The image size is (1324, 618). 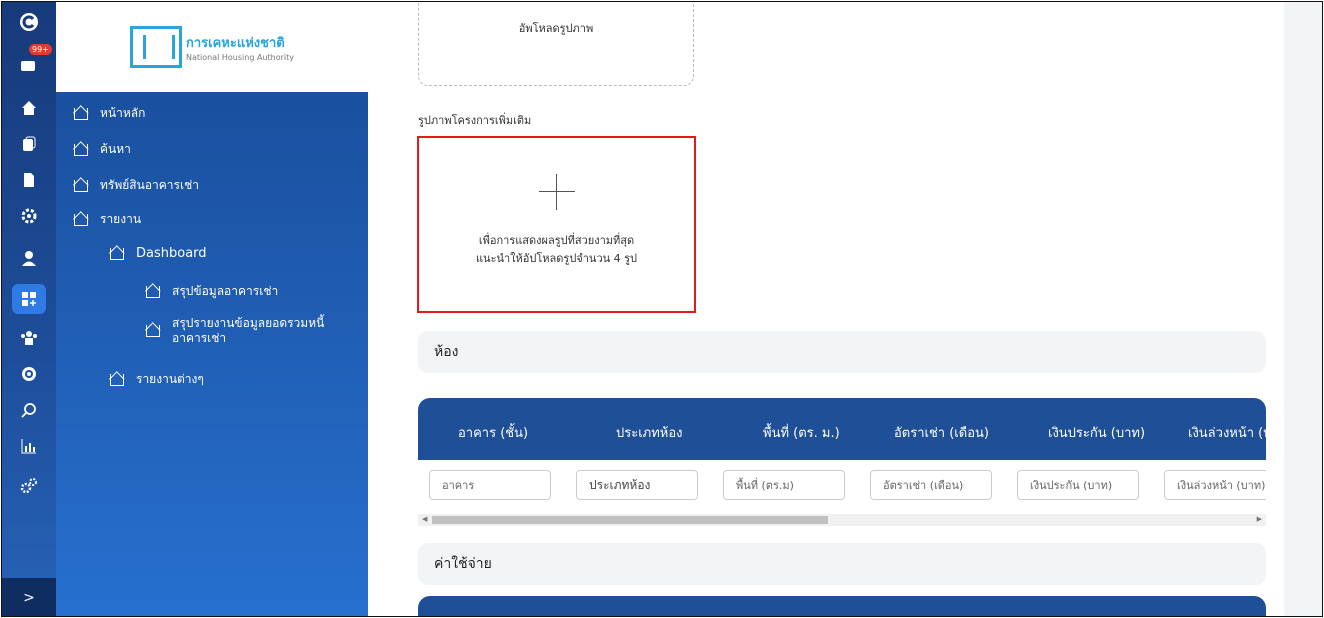 What do you see at coordinates (29, 144) in the screenshot?
I see `copy-icon` at bounding box center [29, 144].